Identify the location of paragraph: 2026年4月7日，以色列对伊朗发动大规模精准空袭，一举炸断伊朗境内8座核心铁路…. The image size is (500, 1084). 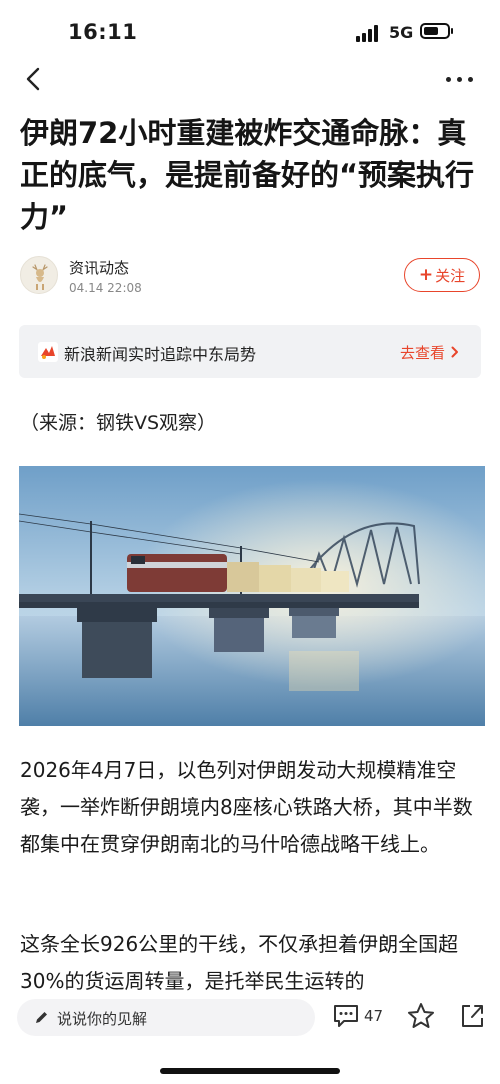
(246, 807).